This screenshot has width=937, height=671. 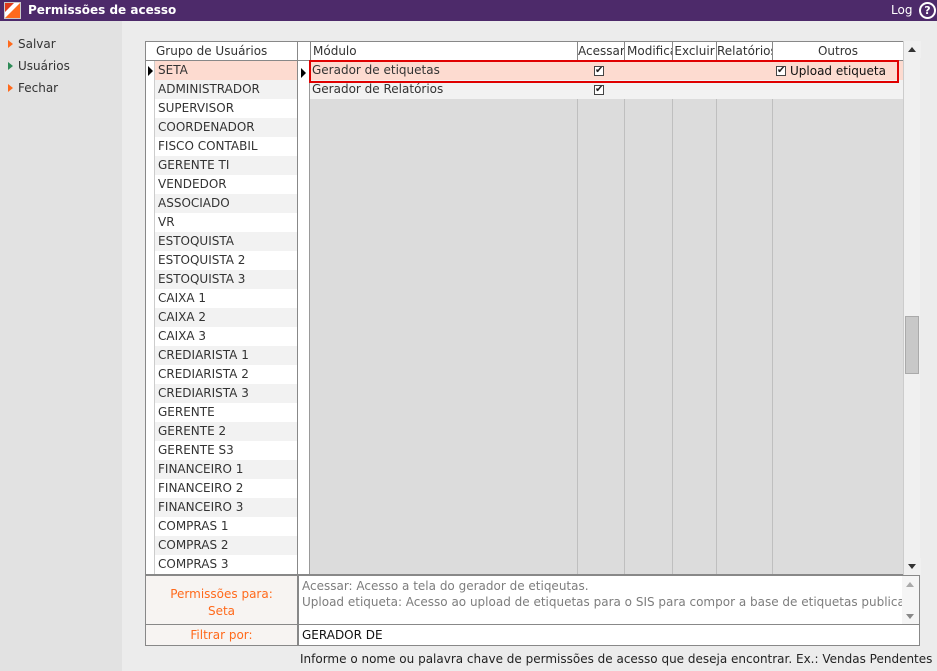 What do you see at coordinates (226, 260) in the screenshot?
I see `group-row: ESTOQUISTA 2` at bounding box center [226, 260].